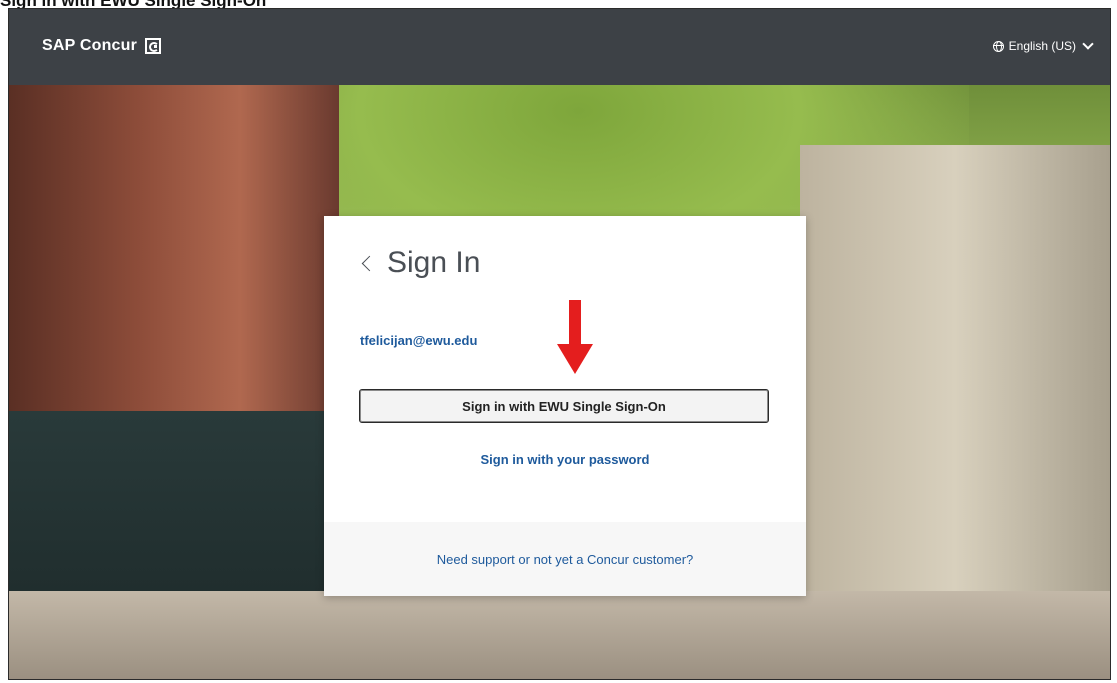 This screenshot has height=683, width=1117. I want to click on plaza-ground, so click(559, 635).